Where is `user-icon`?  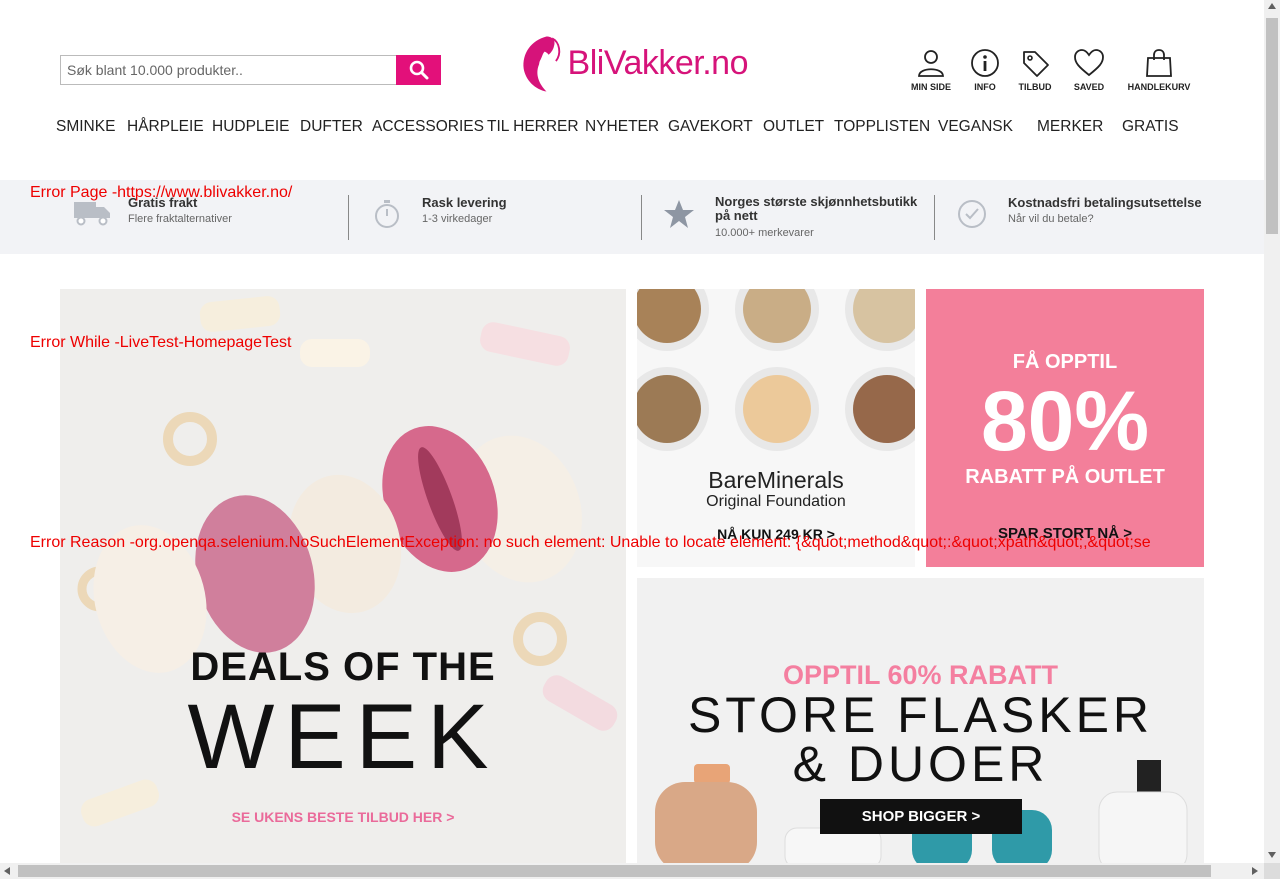 user-icon is located at coordinates (931, 63).